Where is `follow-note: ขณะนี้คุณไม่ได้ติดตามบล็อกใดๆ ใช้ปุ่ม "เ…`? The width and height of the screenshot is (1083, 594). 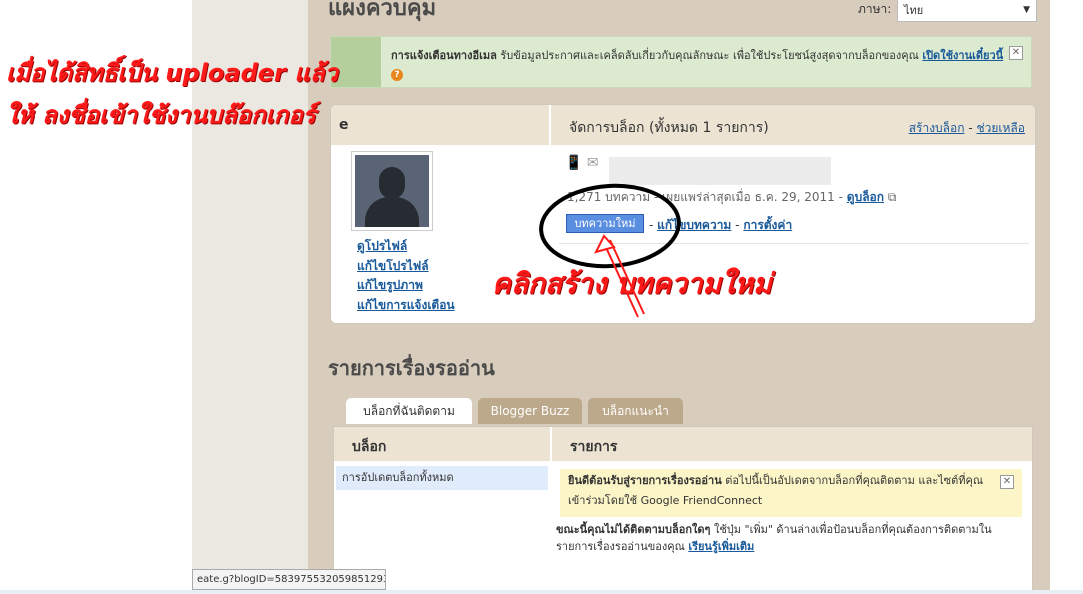
follow-note: ขณะนี้คุณไม่ได้ติดตามบล็อกใดๆ ใช้ปุ่ม "เ… is located at coordinates (787, 538).